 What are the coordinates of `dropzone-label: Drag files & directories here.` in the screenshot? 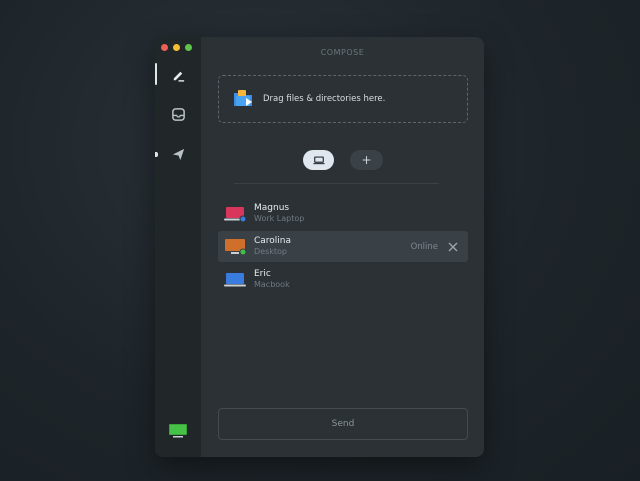 It's located at (324, 99).